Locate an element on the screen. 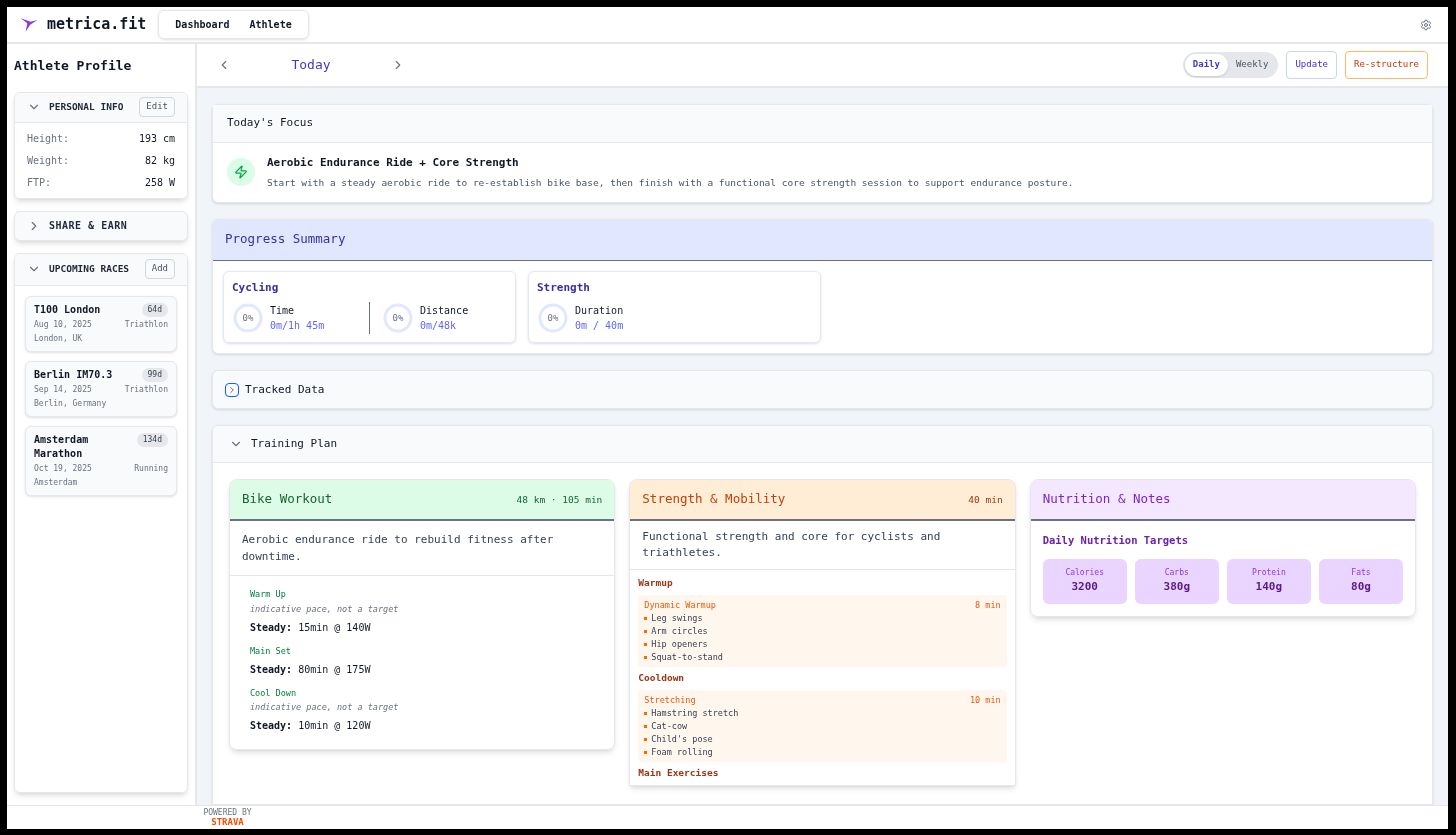  exercise-section-title: Cooldown is located at coordinates (662, 678).